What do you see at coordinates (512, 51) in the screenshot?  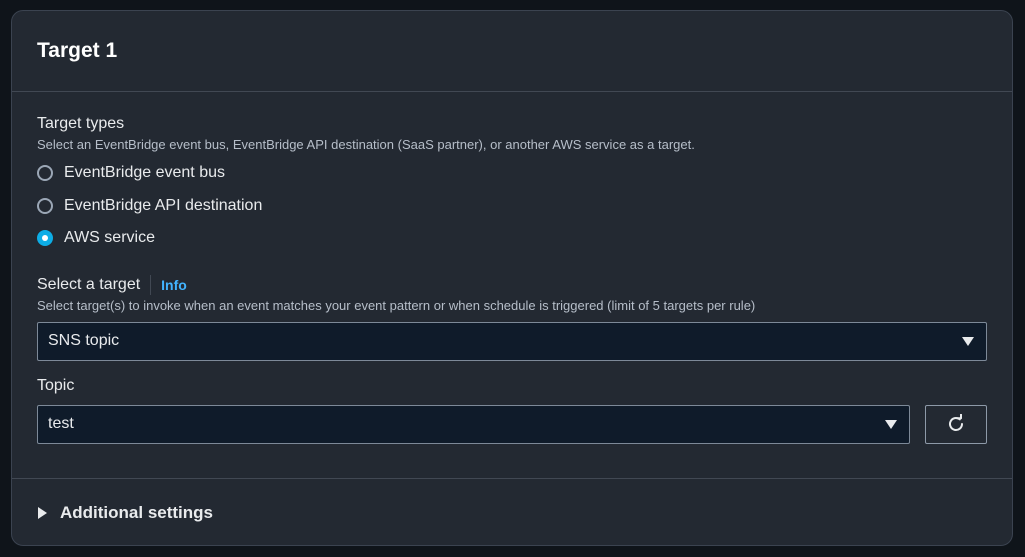 I see `panel-header: Target 1` at bounding box center [512, 51].